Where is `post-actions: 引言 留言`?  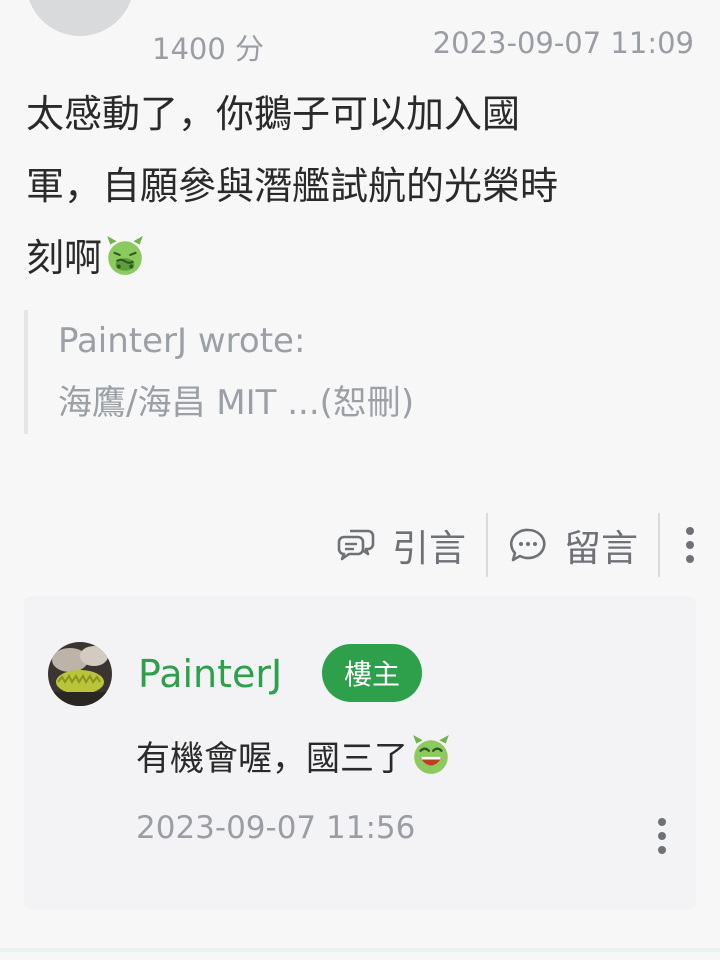 post-actions: 引言 留言 is located at coordinates (500, 545).